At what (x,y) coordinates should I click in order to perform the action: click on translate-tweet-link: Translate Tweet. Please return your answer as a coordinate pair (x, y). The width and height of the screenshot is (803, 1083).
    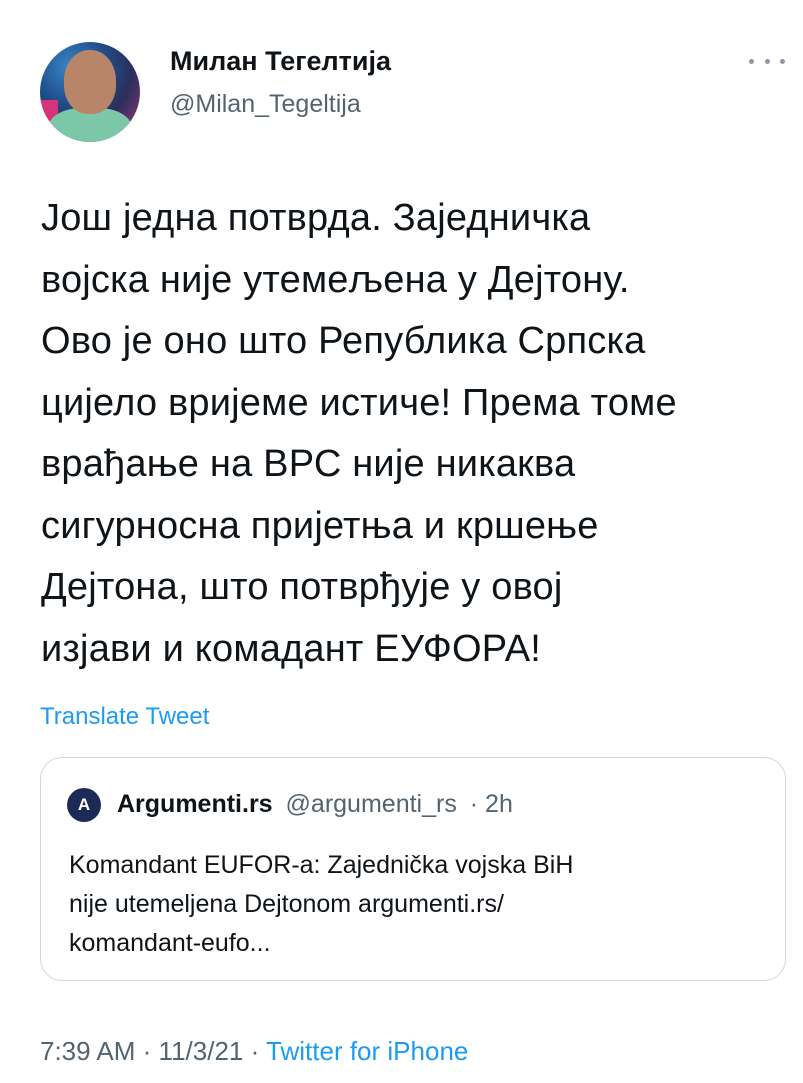
    Looking at the image, I should click on (124, 717).